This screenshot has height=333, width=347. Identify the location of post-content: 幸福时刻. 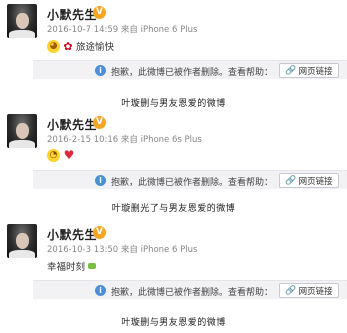
(72, 266).